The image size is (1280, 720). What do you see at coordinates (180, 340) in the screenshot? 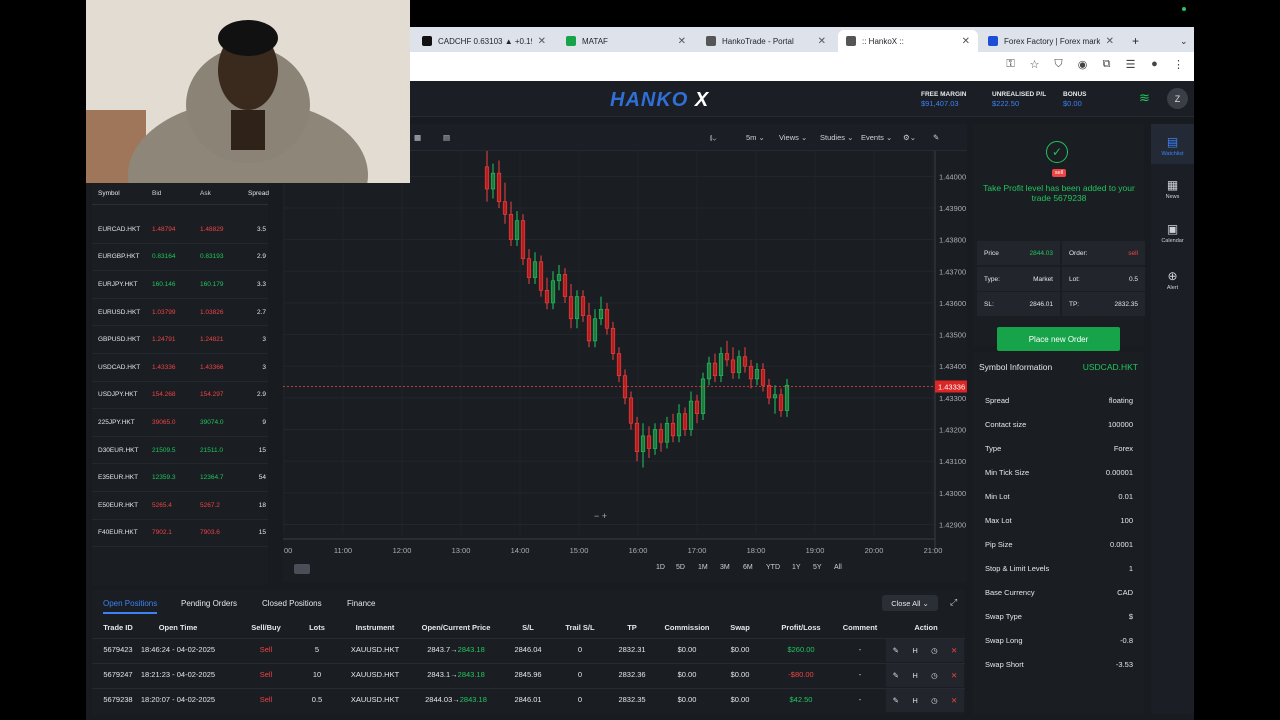
I see `watchlist-row: GBPUSD.HKT 1.24791 1.24821 3` at bounding box center [180, 340].